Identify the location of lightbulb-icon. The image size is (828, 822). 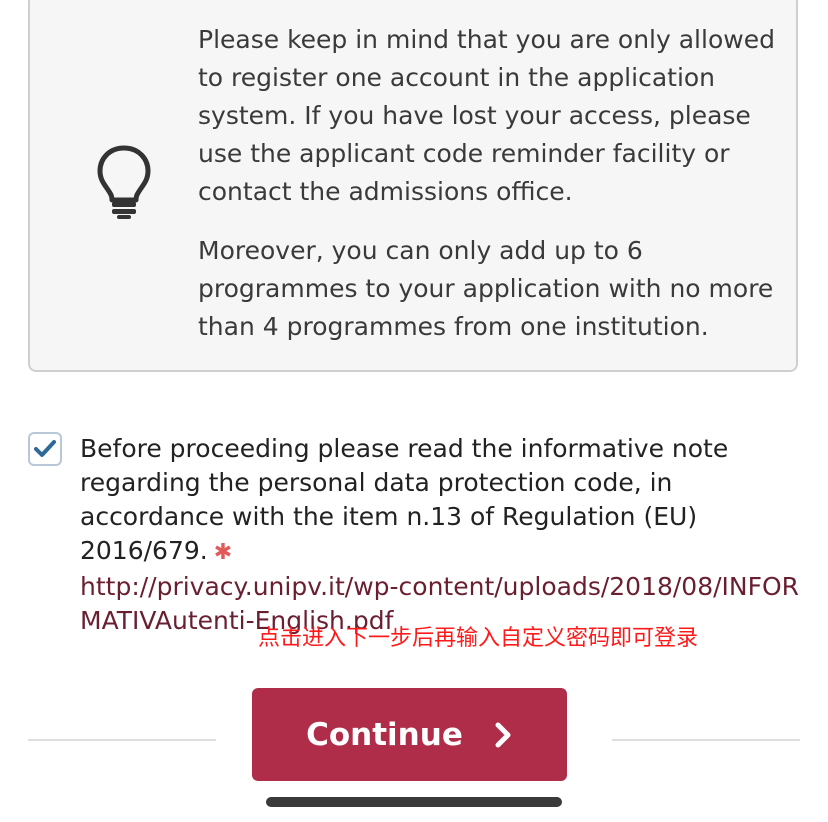
(124, 182).